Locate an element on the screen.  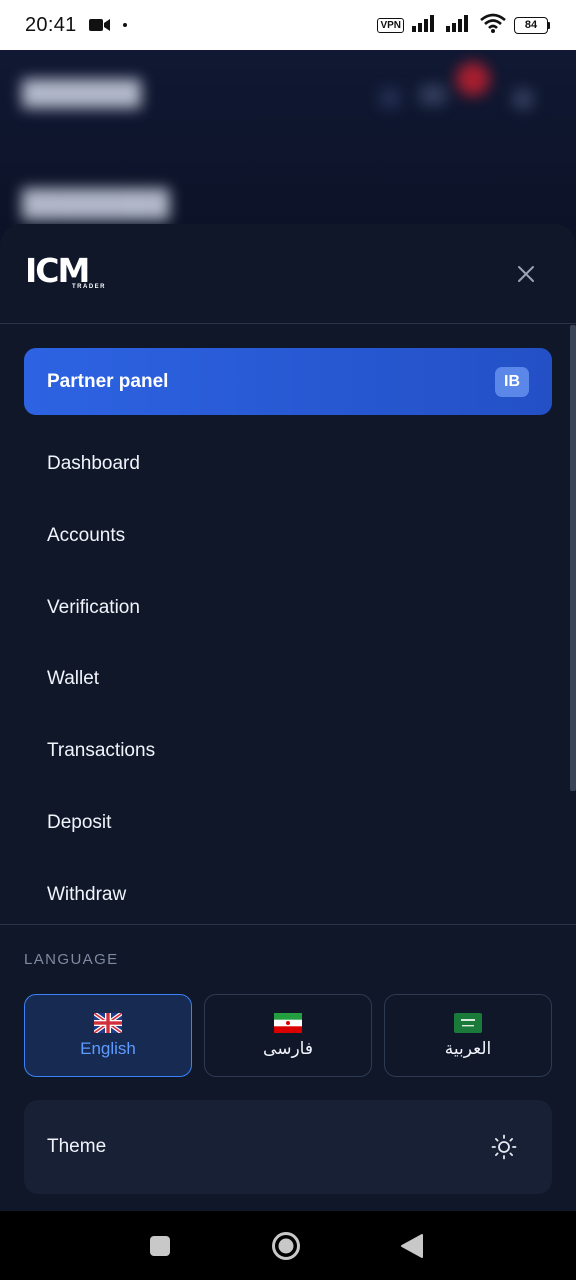
recent-apps-button is located at coordinates (160, 1246).